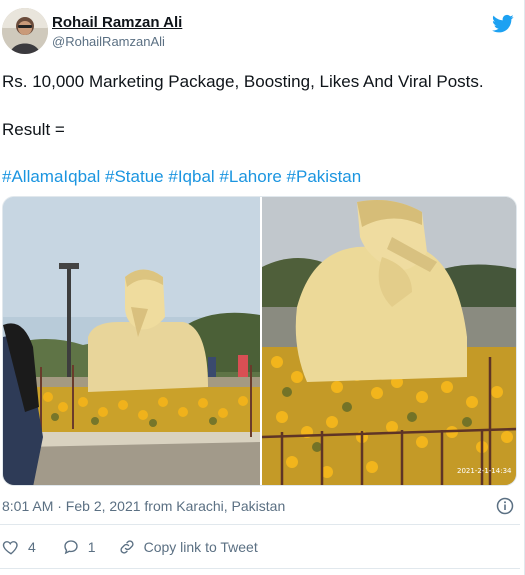 The height and width of the screenshot is (575, 525). What do you see at coordinates (200, 547) in the screenshot?
I see `copy-link-label: Copy link to Tweet` at bounding box center [200, 547].